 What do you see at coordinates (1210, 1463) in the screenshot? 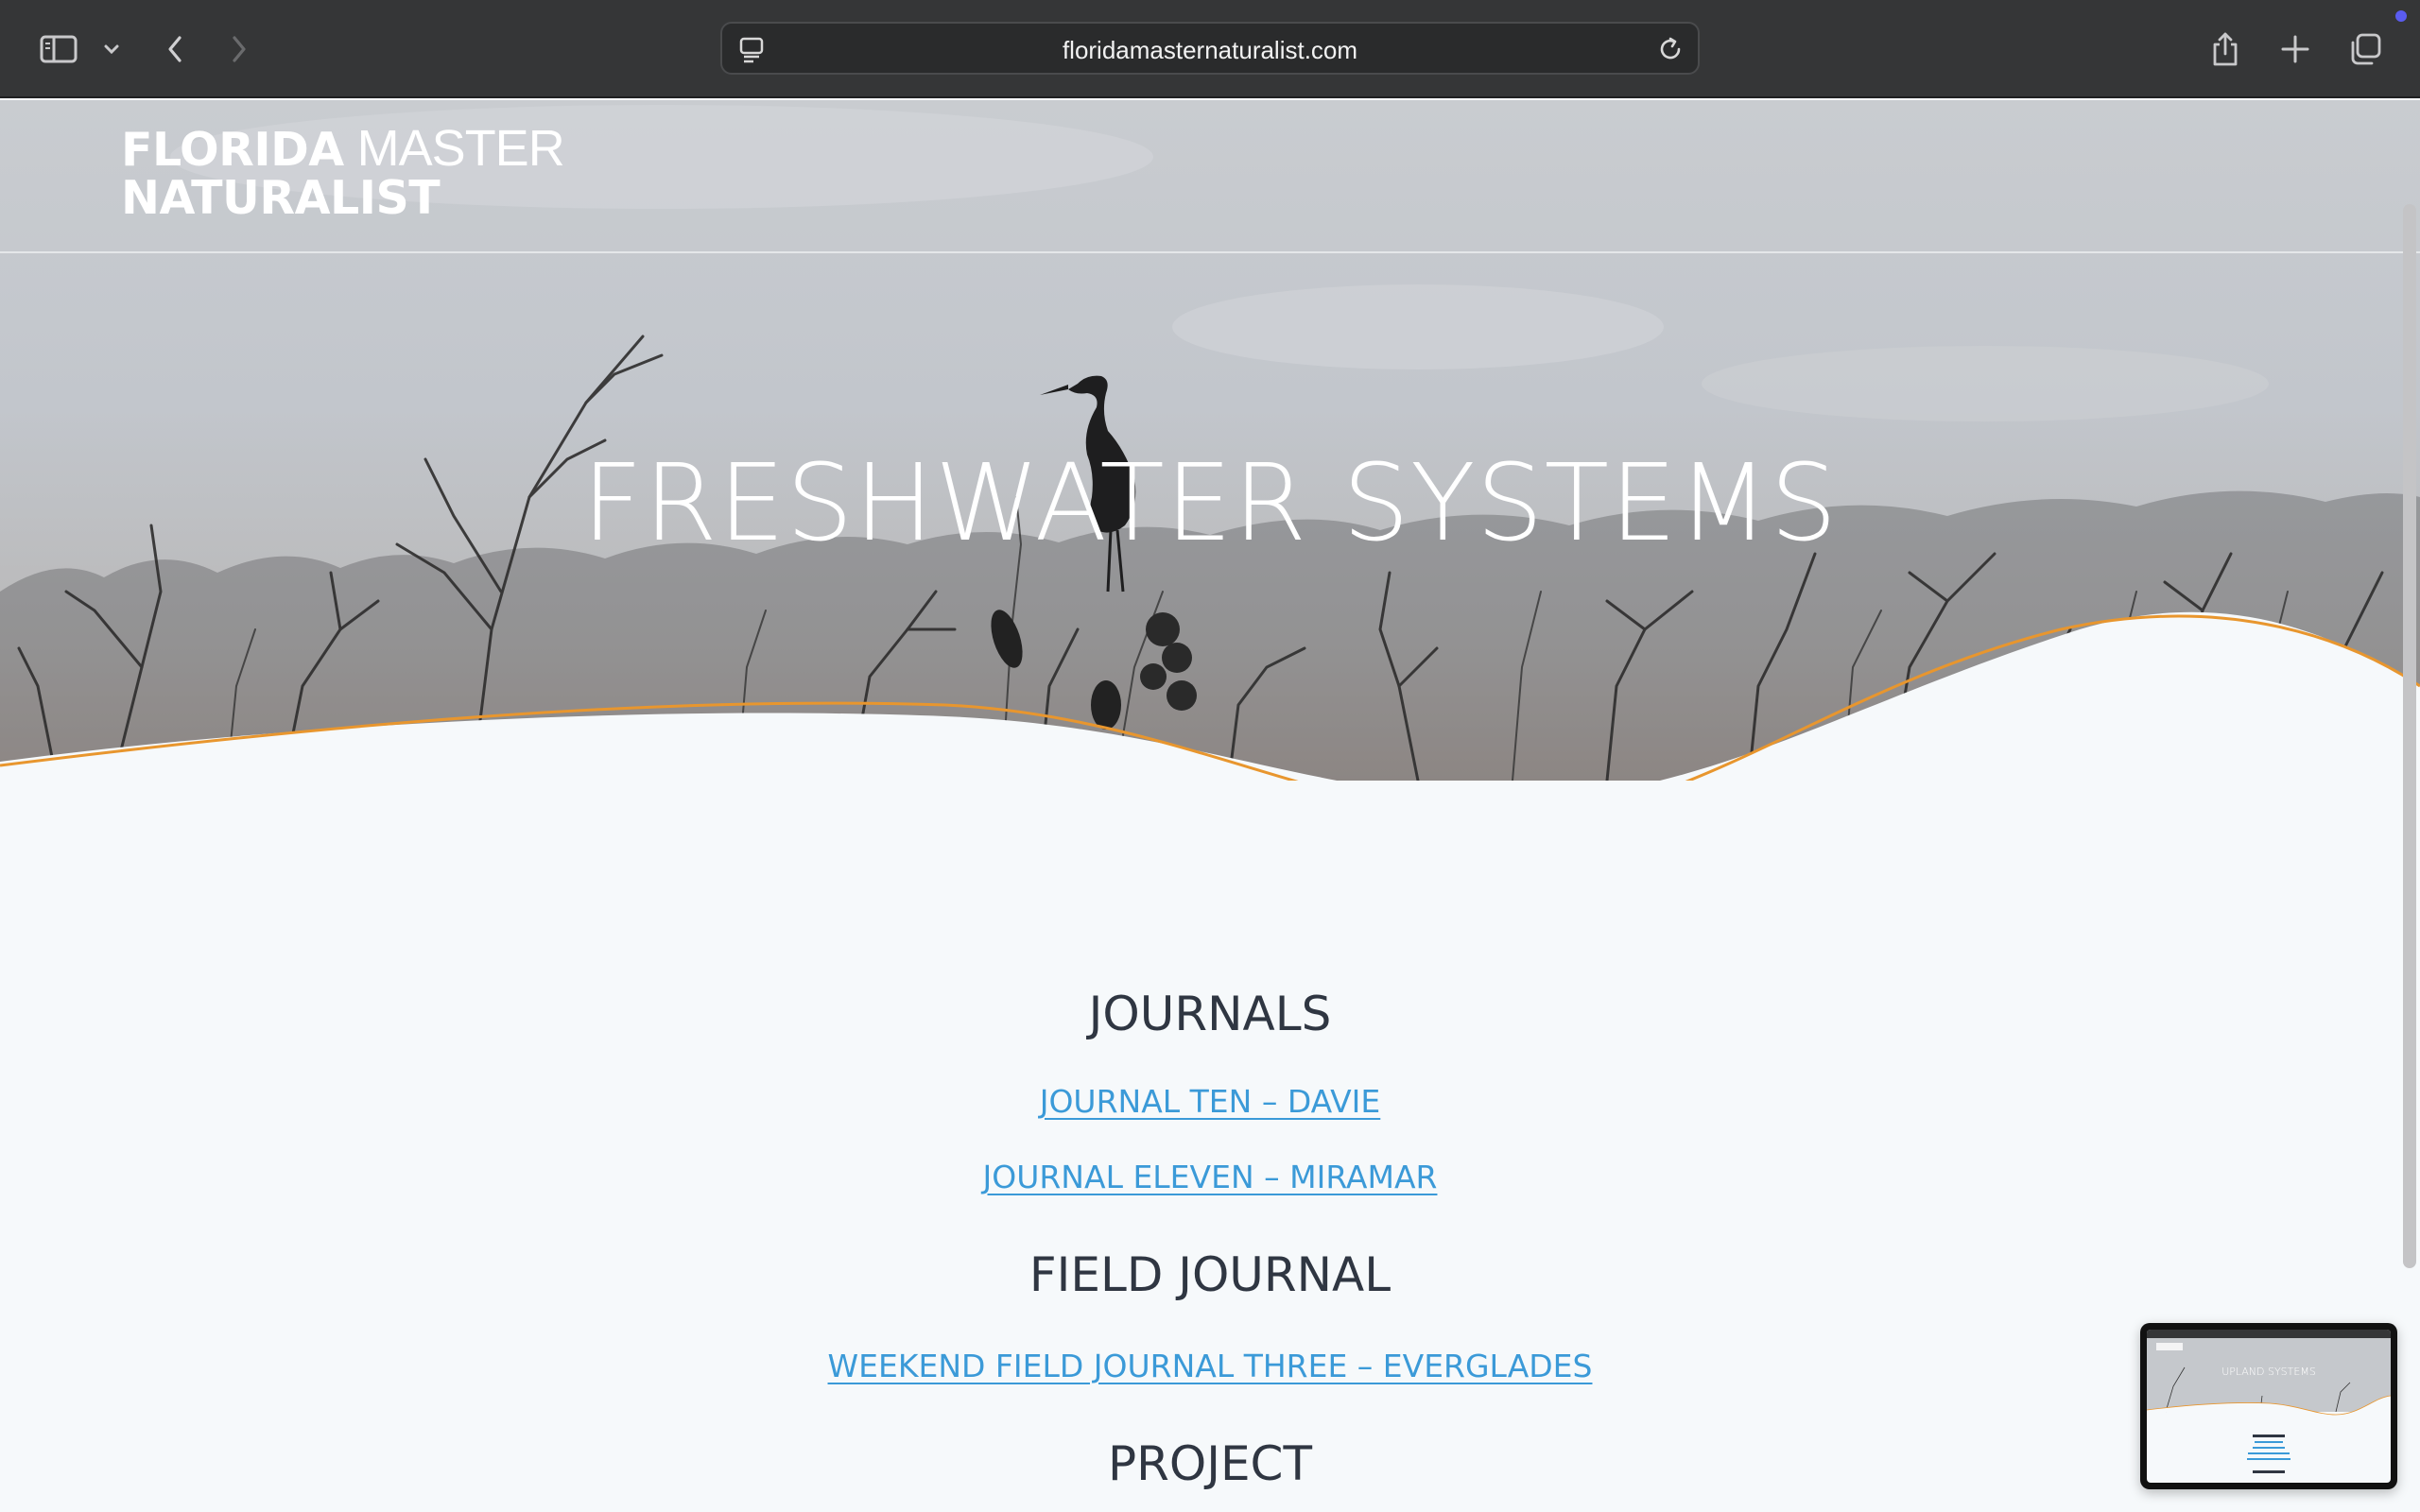
I see `section-heading-project: PROJECT` at bounding box center [1210, 1463].